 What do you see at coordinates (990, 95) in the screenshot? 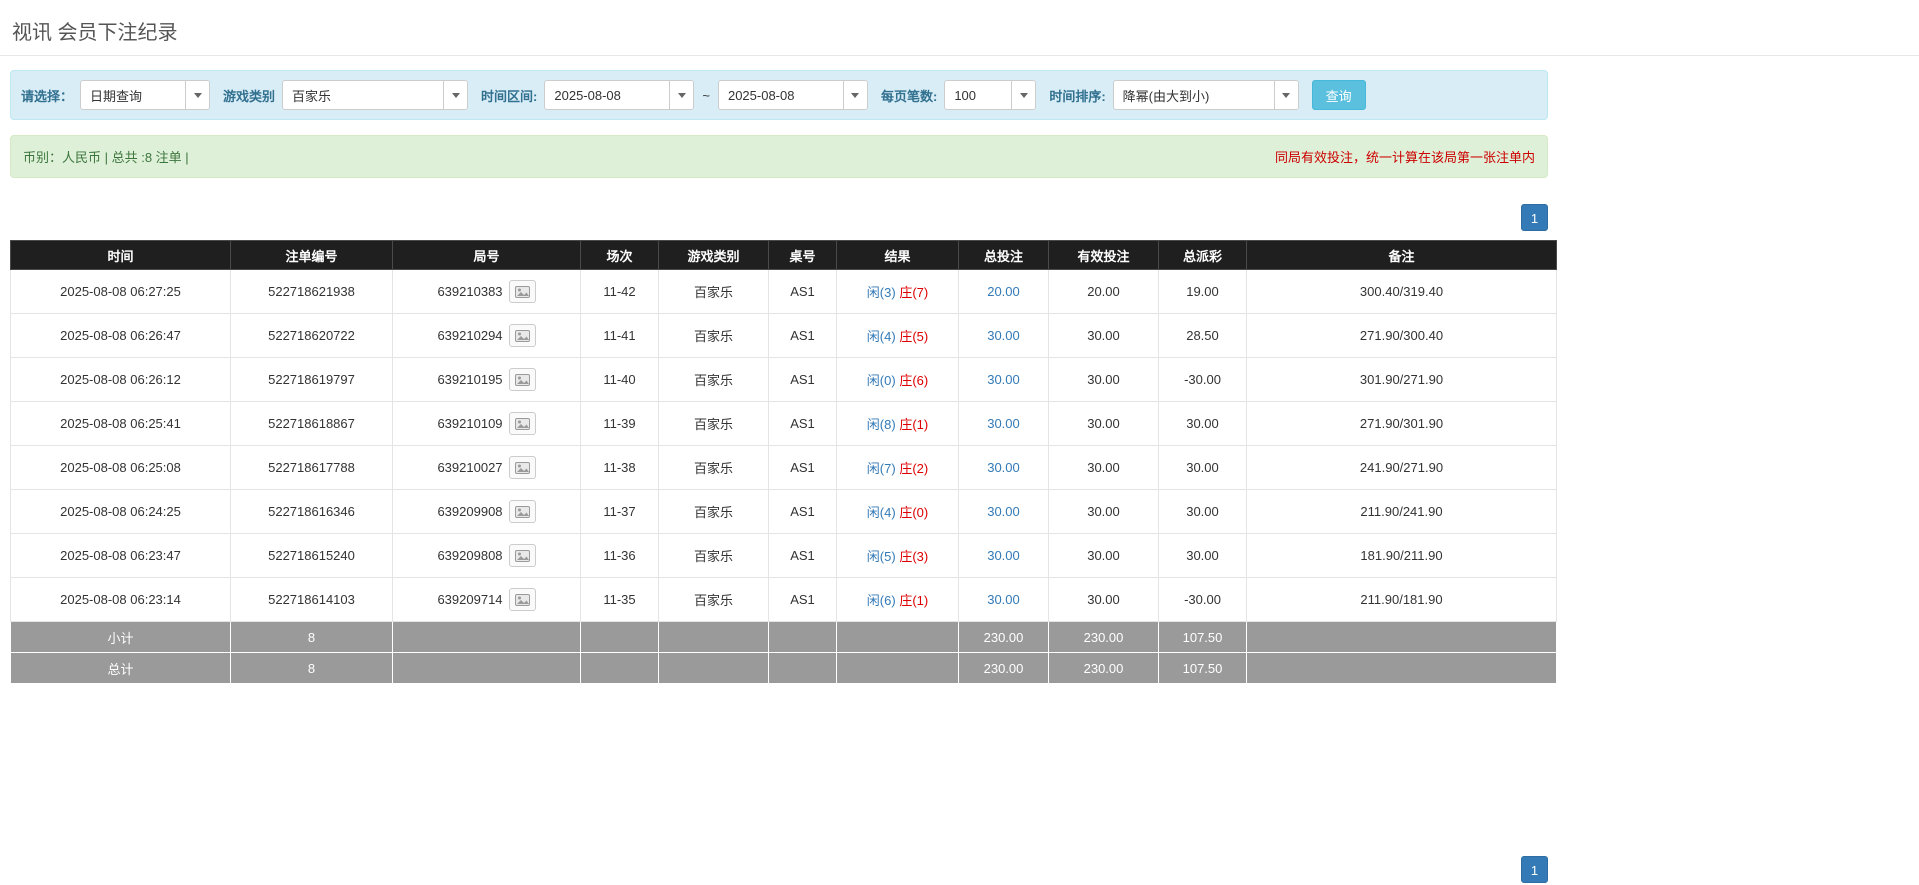
I see `page-size-select: 100` at bounding box center [990, 95].